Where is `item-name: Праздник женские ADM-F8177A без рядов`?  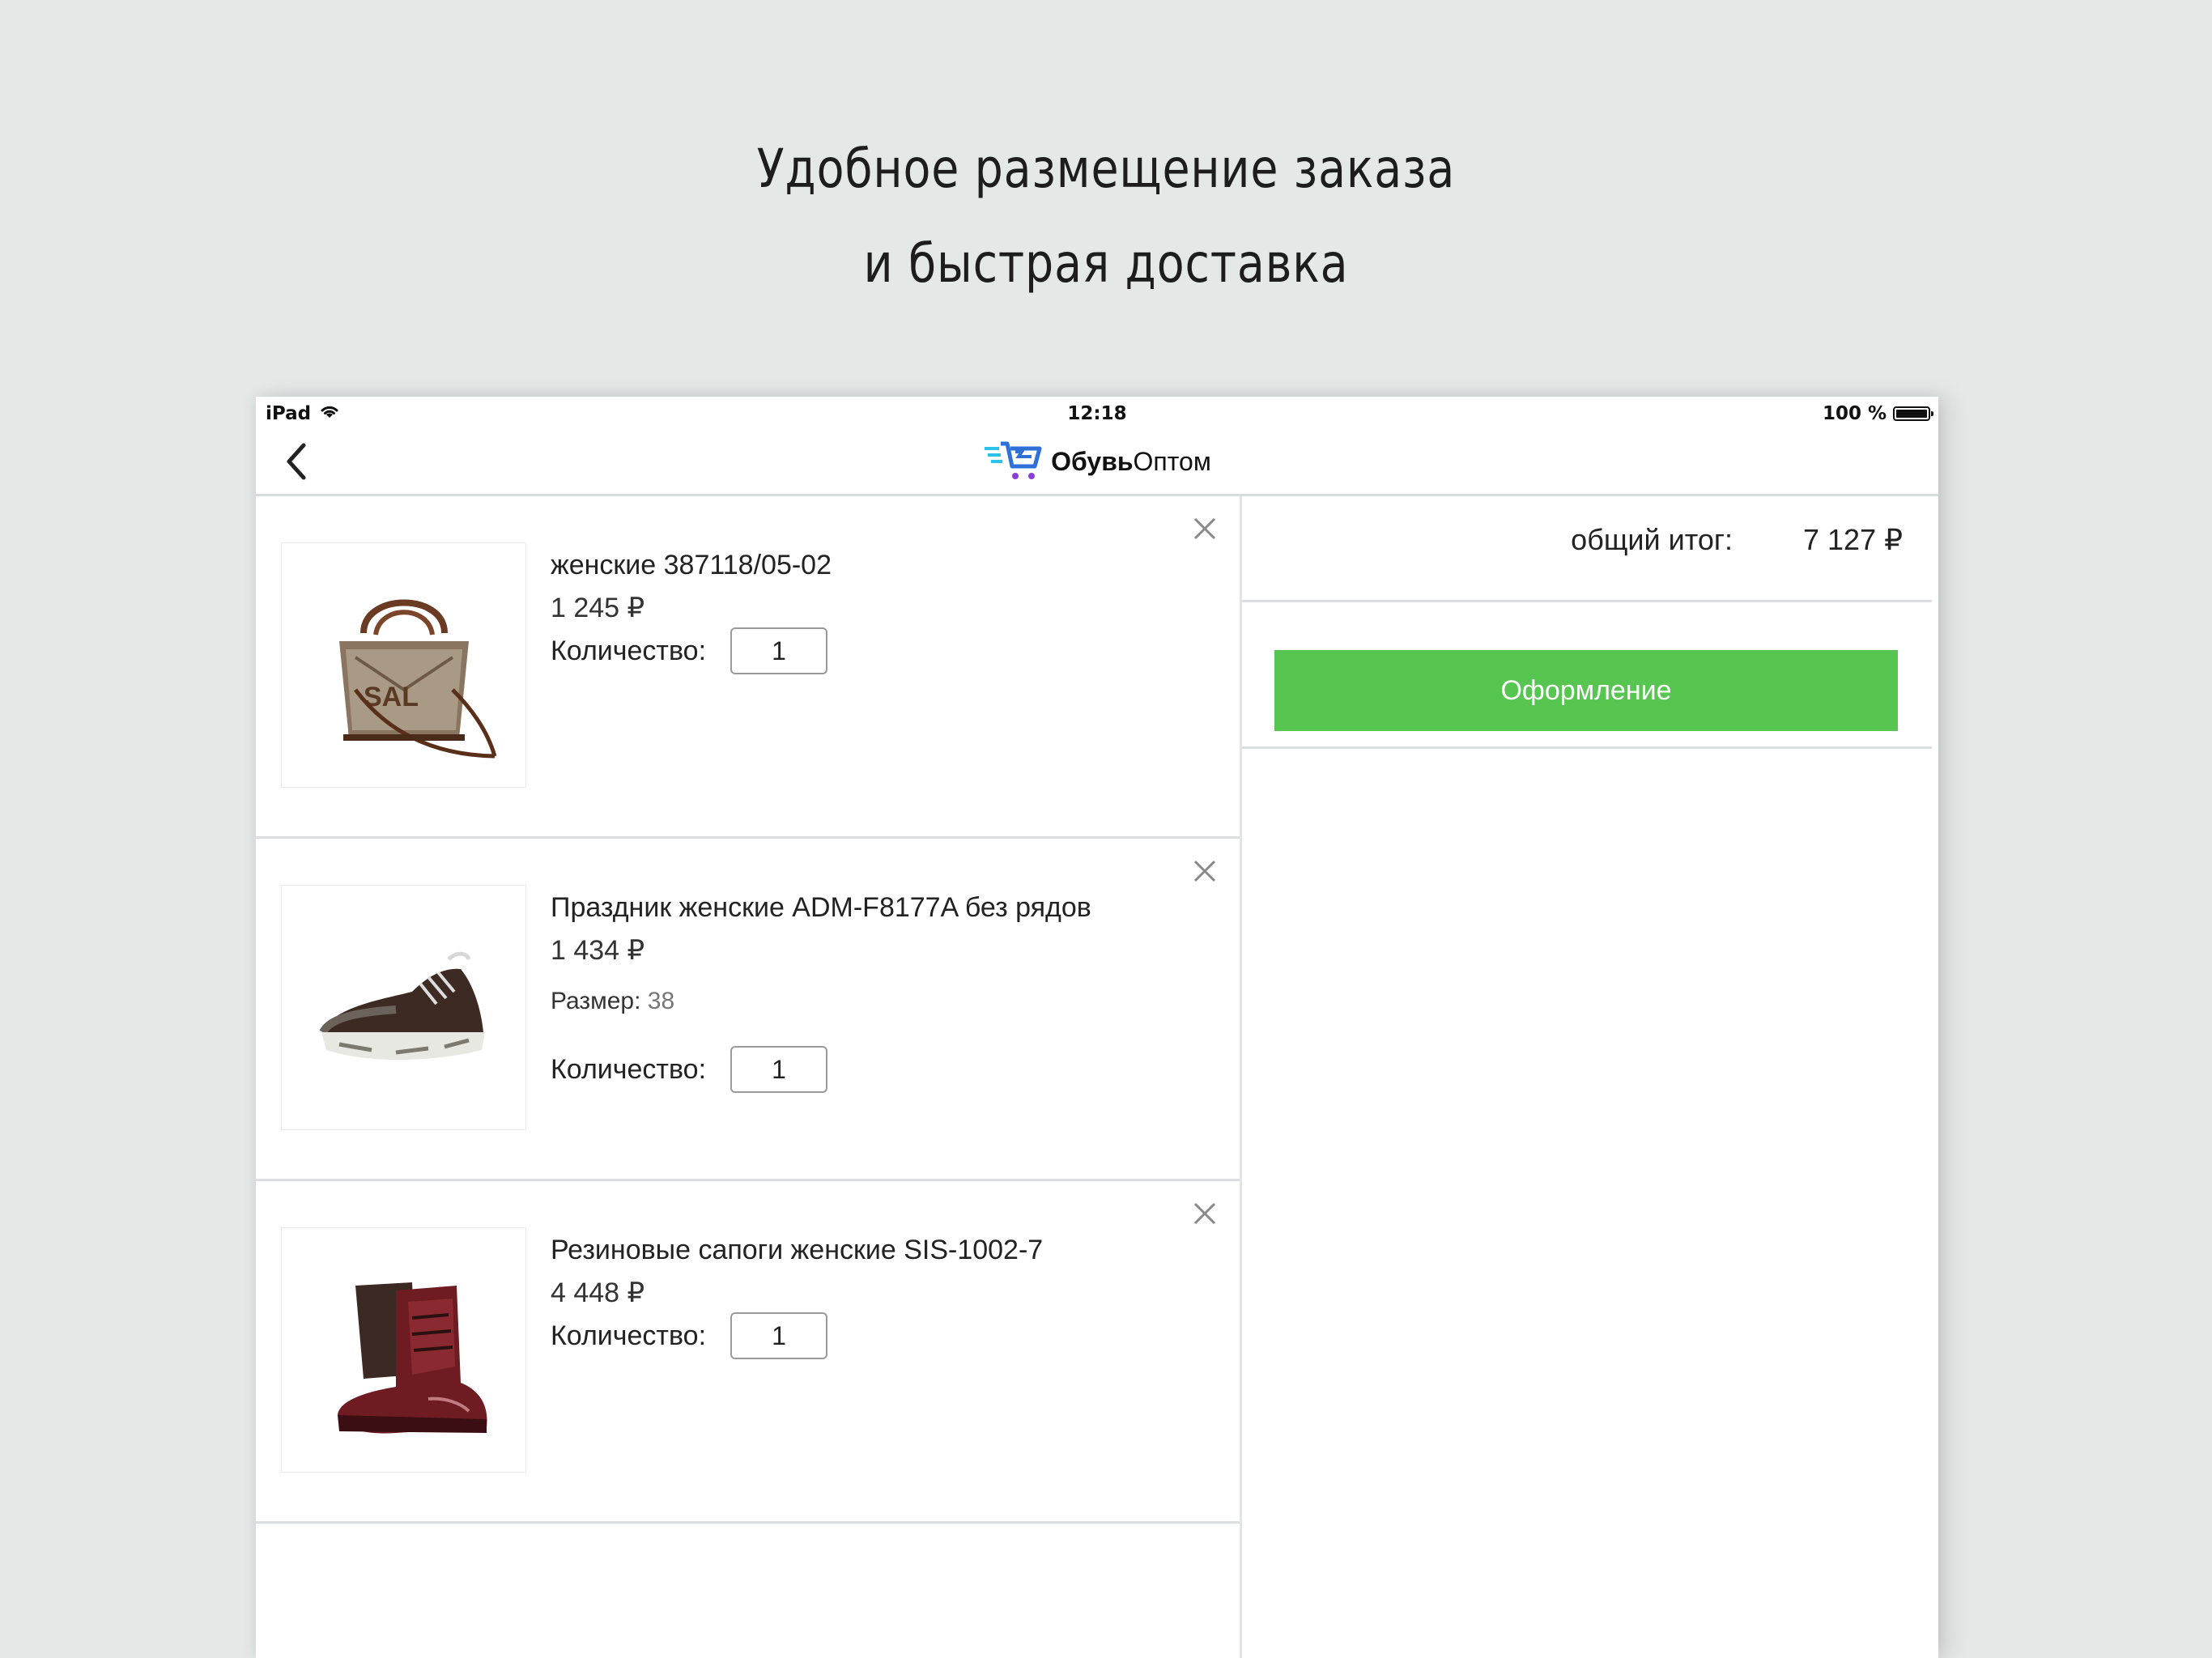 item-name: Праздник женские ADM-F8177A без рядов is located at coordinates (821, 908).